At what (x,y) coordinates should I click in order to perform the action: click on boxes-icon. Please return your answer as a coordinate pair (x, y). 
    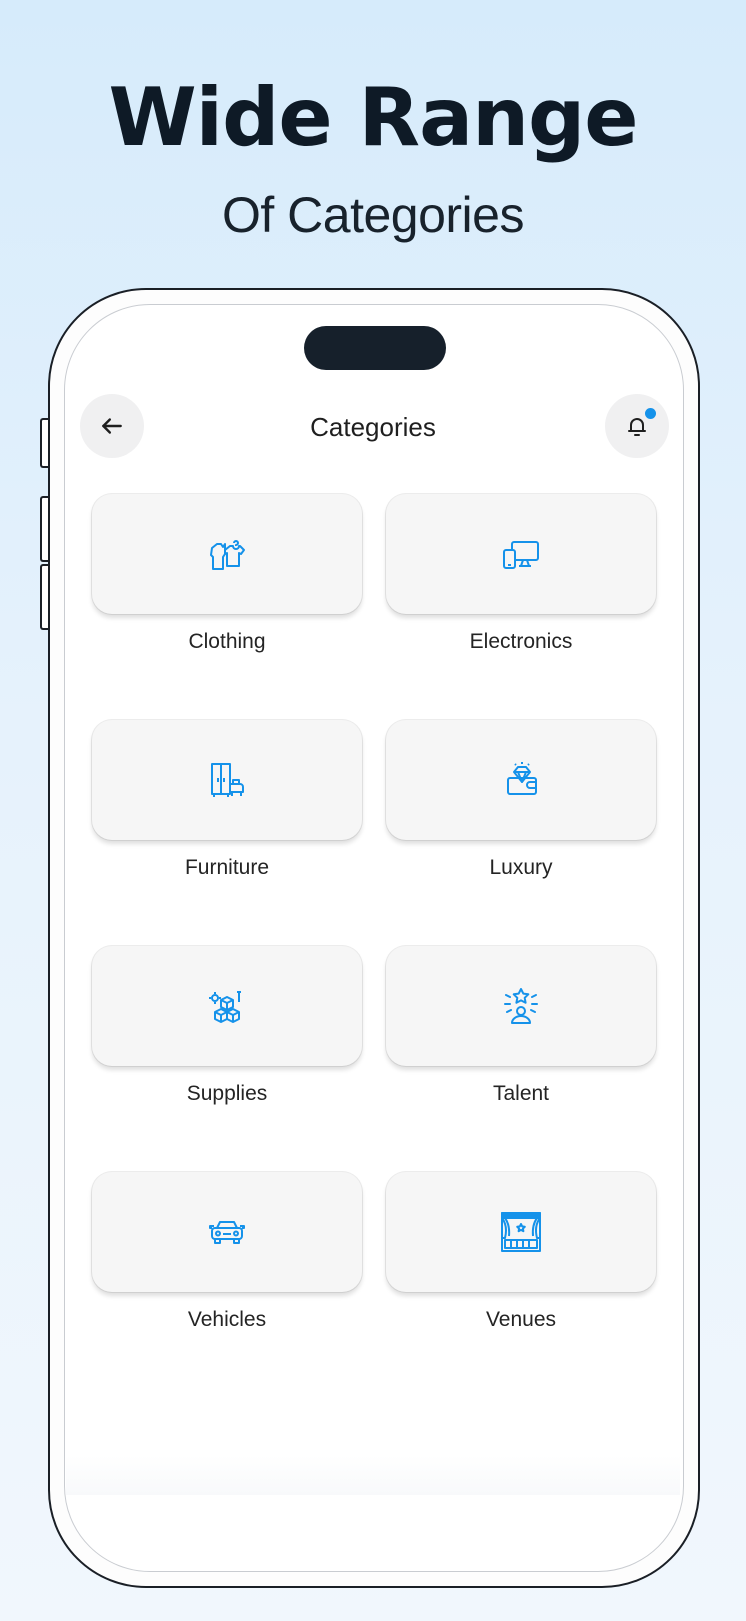
    Looking at the image, I should click on (227, 1006).